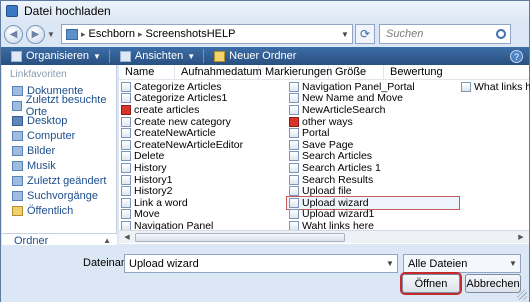 This screenshot has height=302, width=530. What do you see at coordinates (59, 195) in the screenshot?
I see `sidebar-item-suchvorgaenge: Suchvorgänge` at bounding box center [59, 195].